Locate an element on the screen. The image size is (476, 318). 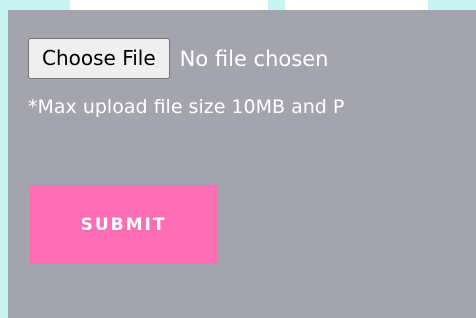
submit-button: SUBMIT is located at coordinates (123, 224).